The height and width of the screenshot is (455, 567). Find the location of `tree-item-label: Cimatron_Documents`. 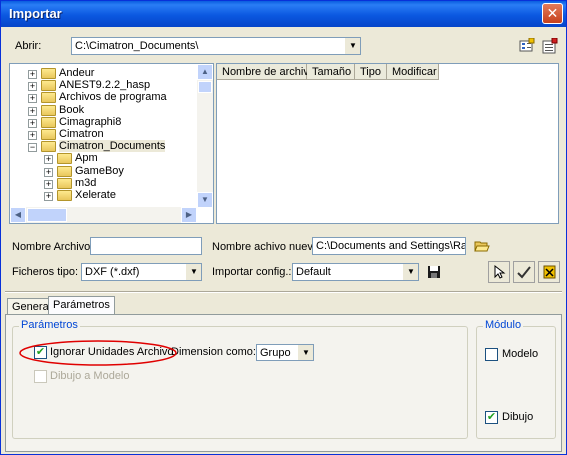

tree-item-label: Cimatron_Documents is located at coordinates (112, 146).